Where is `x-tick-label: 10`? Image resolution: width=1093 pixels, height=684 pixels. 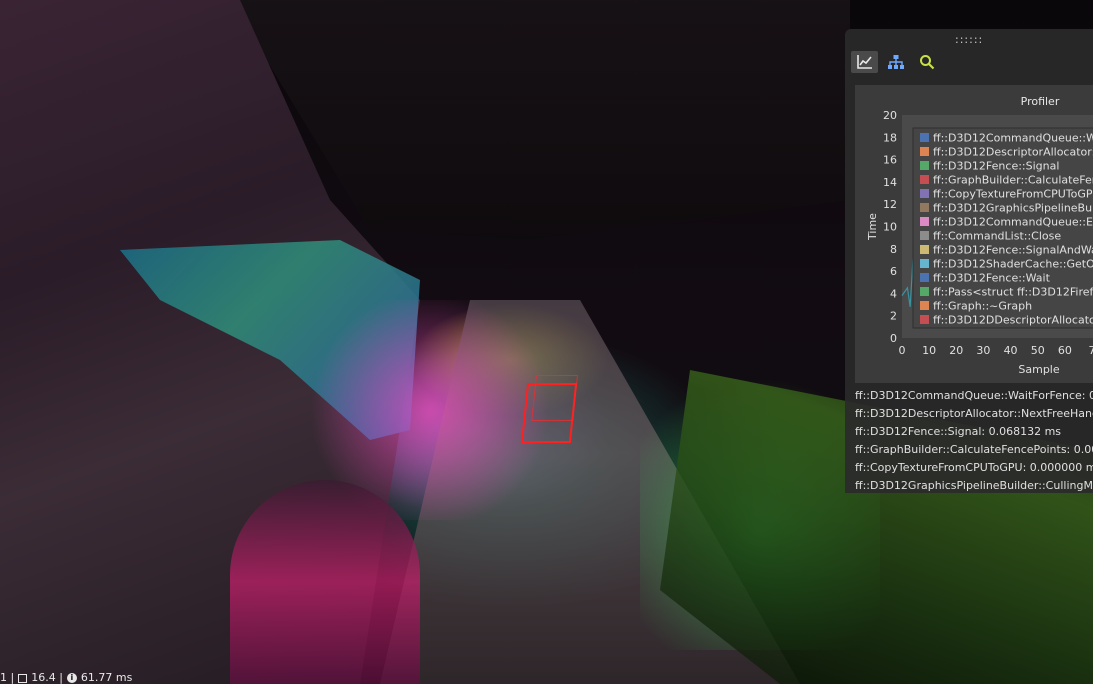
x-tick-label: 10 is located at coordinates (929, 350).